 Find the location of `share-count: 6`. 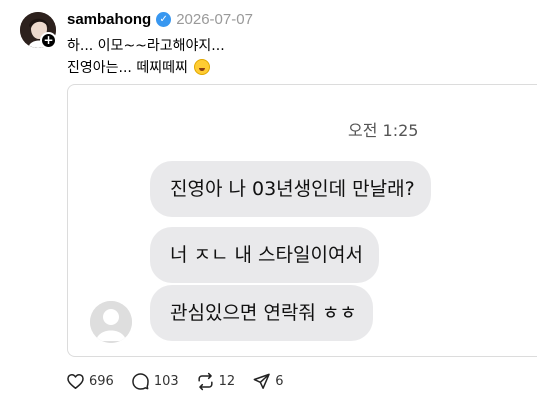

share-count: 6 is located at coordinates (279, 381).